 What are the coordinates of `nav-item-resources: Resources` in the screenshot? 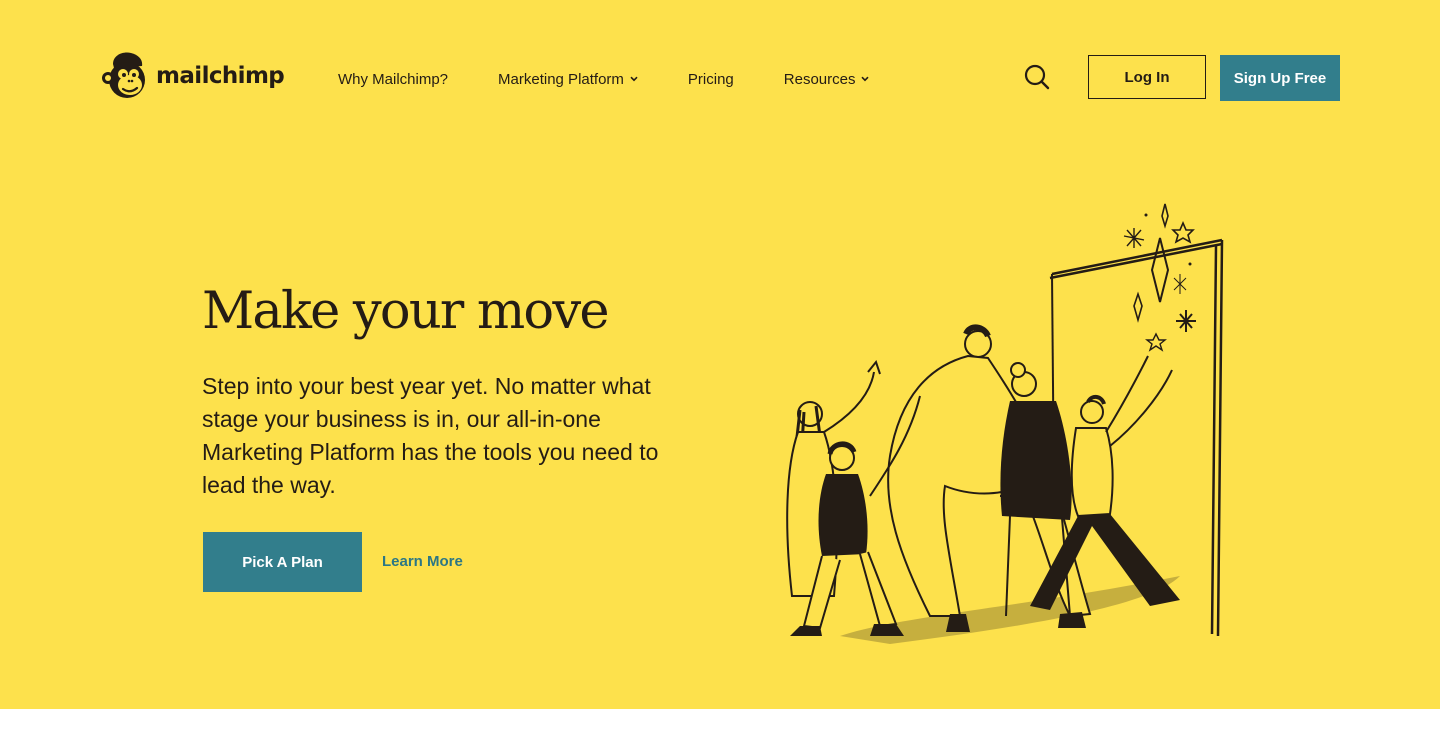 It's located at (827, 79).